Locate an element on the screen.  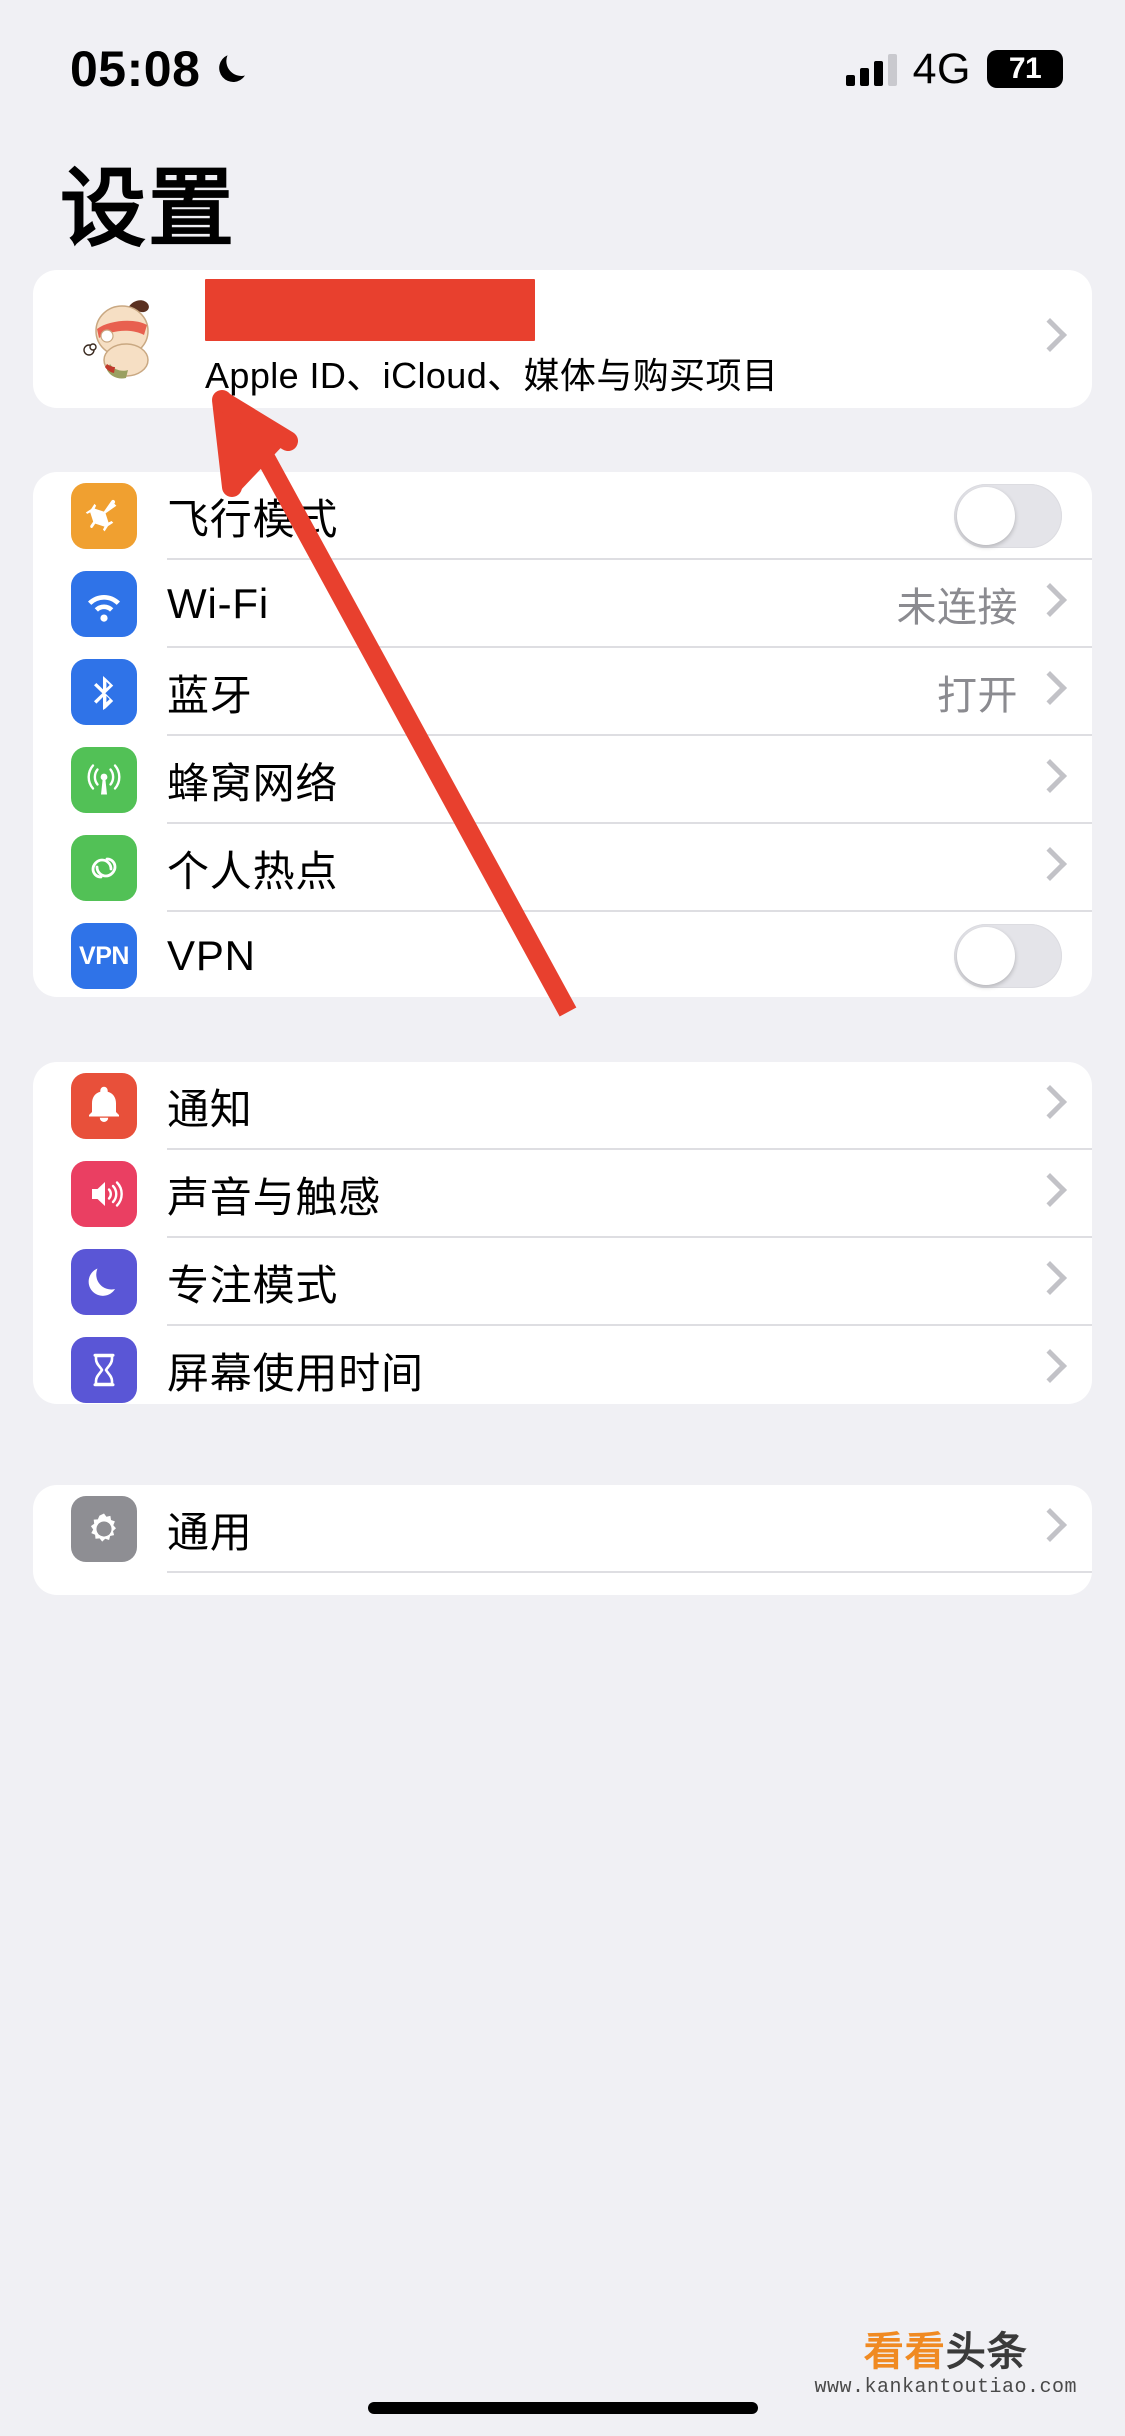
moon-focus-icon is located at coordinates (104, 1282).